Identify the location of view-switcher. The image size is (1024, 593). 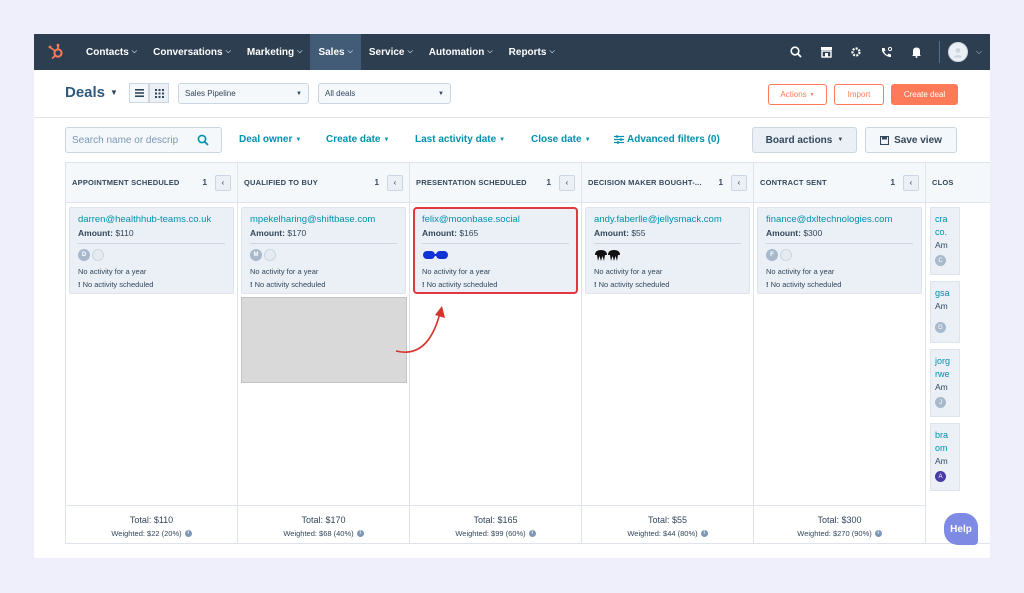
(149, 93).